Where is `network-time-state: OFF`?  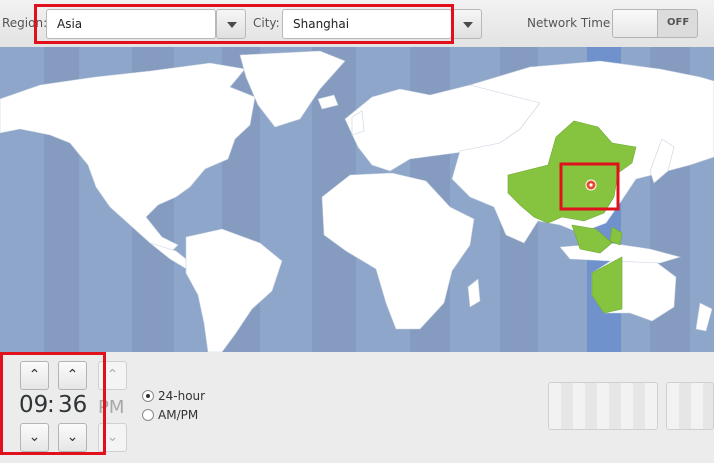 network-time-state: OFF is located at coordinates (678, 22).